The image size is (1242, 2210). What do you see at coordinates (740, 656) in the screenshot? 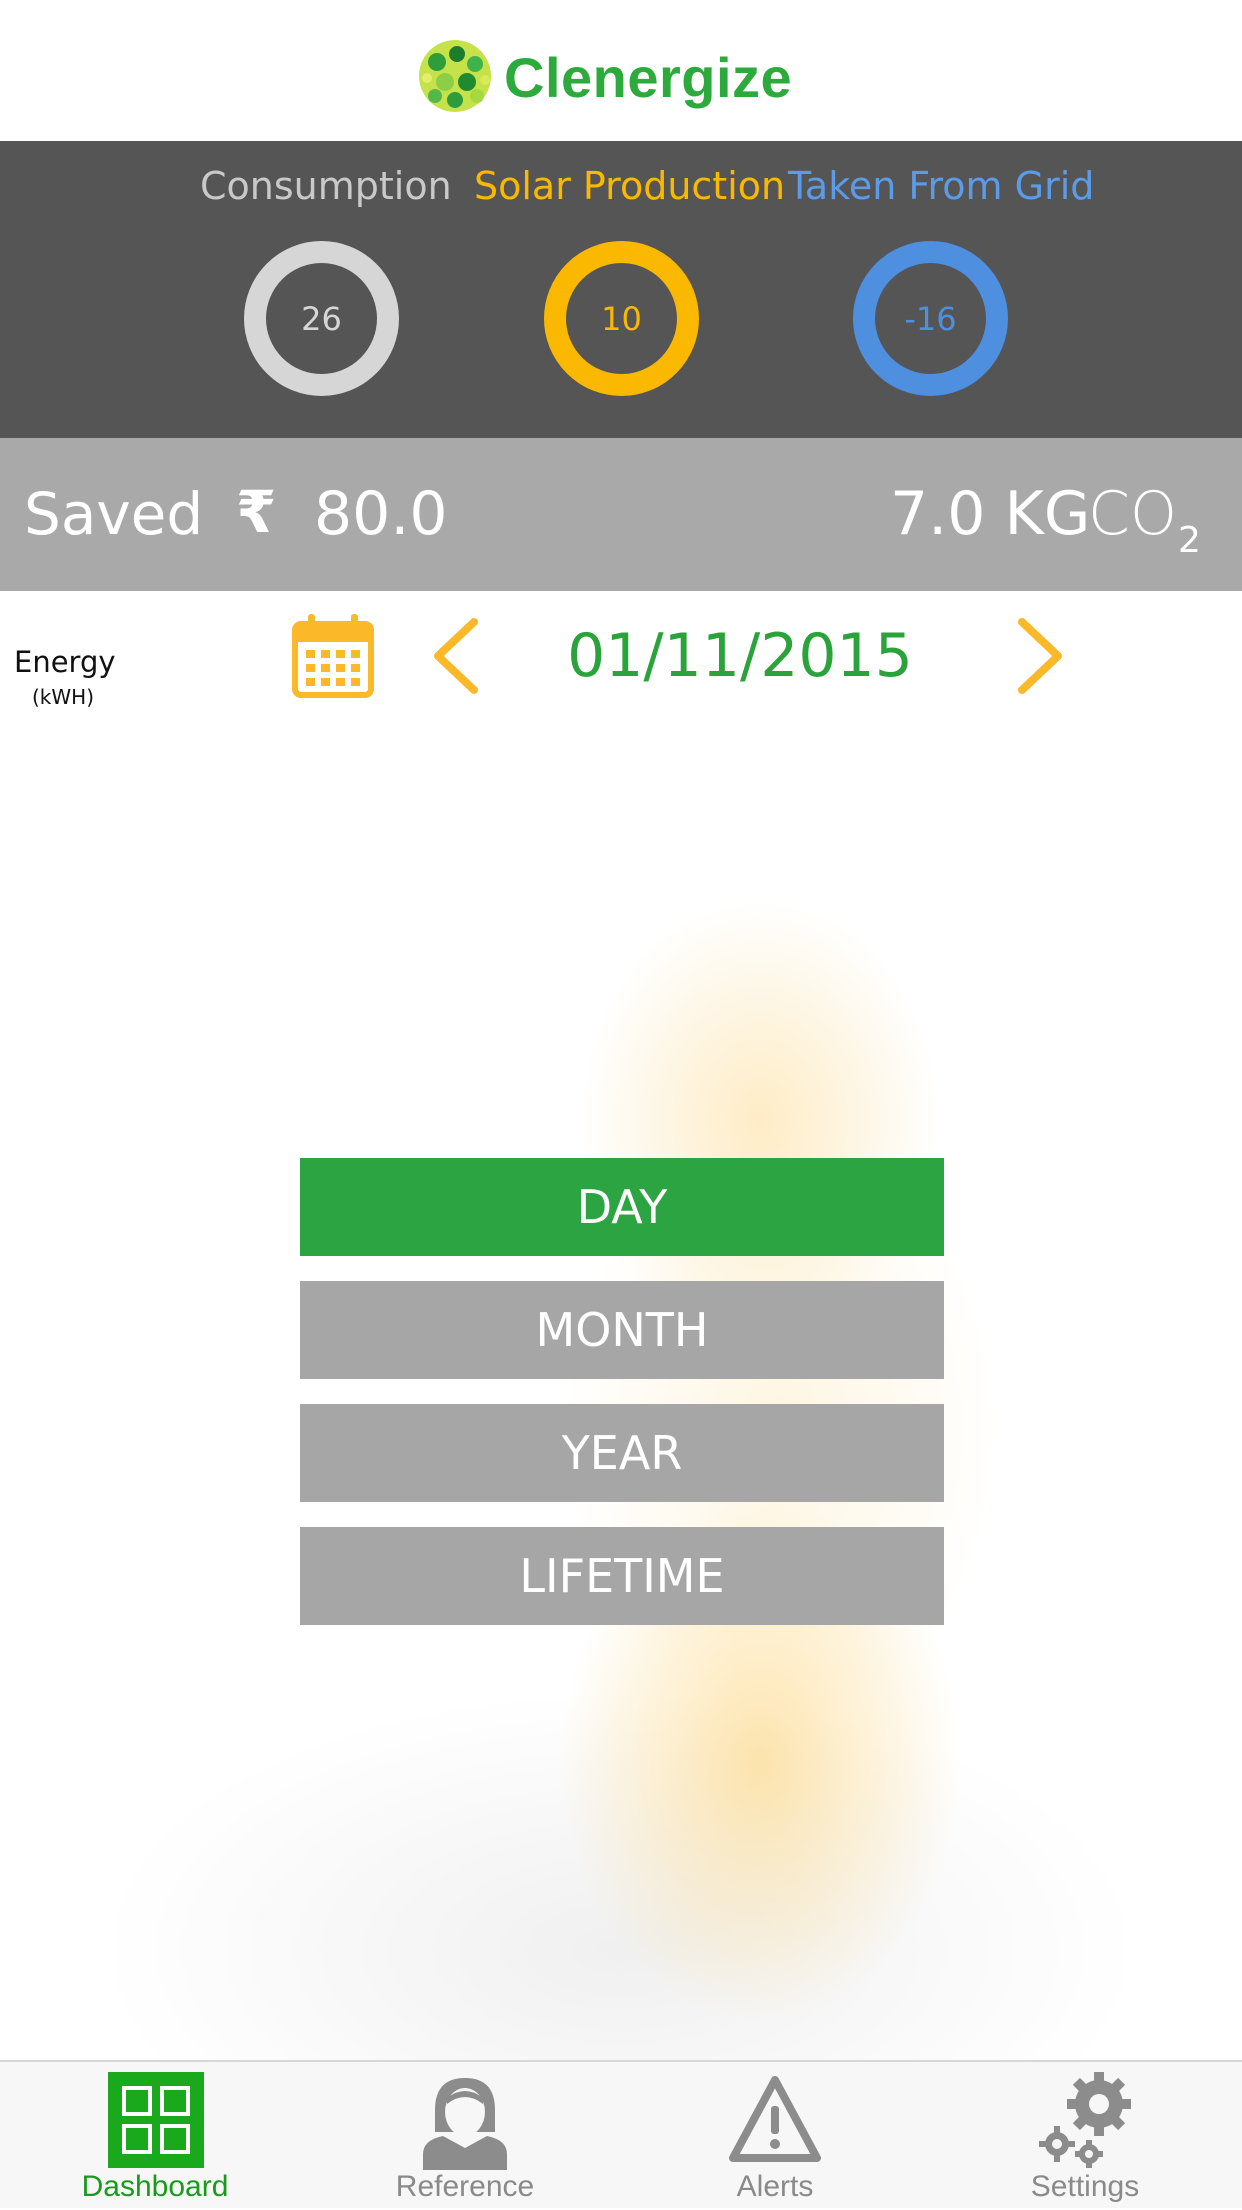
I see `selected-date: 01/11/2015` at bounding box center [740, 656].